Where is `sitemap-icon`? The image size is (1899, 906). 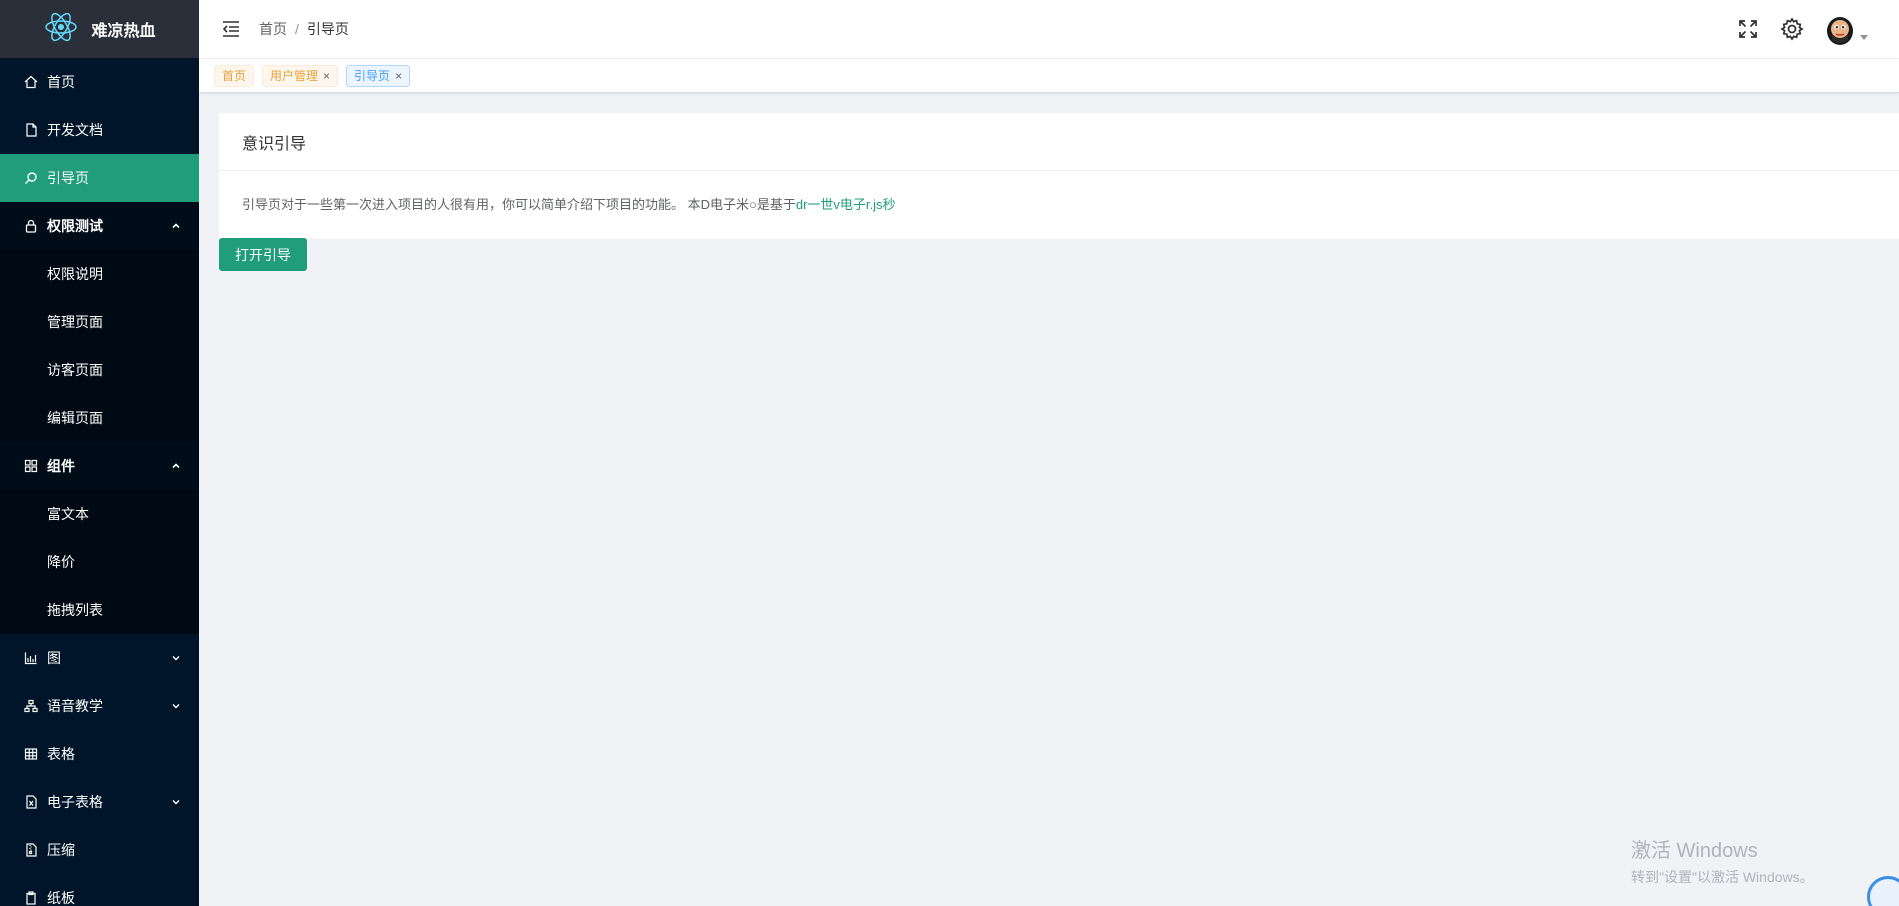 sitemap-icon is located at coordinates (31, 706).